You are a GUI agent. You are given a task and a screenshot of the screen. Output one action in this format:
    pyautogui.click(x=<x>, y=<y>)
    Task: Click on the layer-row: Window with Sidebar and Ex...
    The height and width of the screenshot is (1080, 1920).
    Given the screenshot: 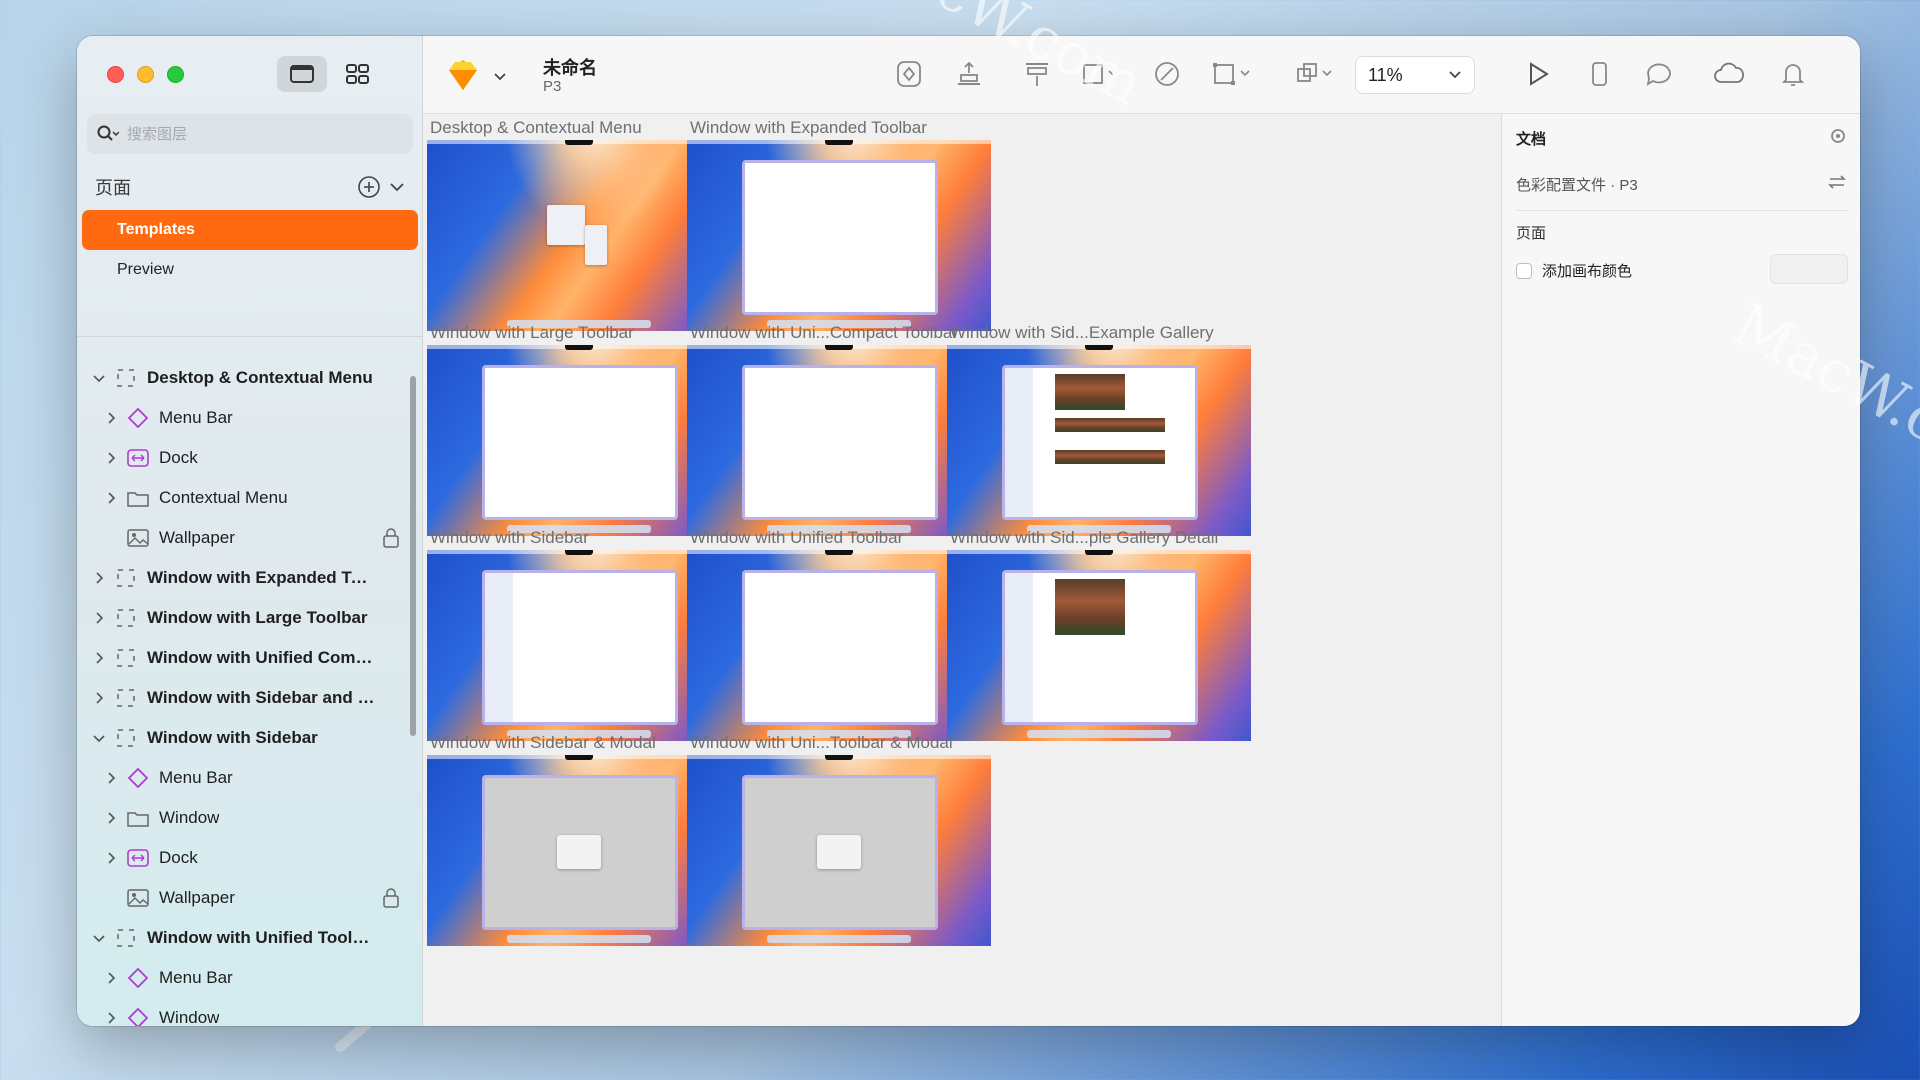 What is the action you would take?
    pyautogui.click(x=244, y=698)
    